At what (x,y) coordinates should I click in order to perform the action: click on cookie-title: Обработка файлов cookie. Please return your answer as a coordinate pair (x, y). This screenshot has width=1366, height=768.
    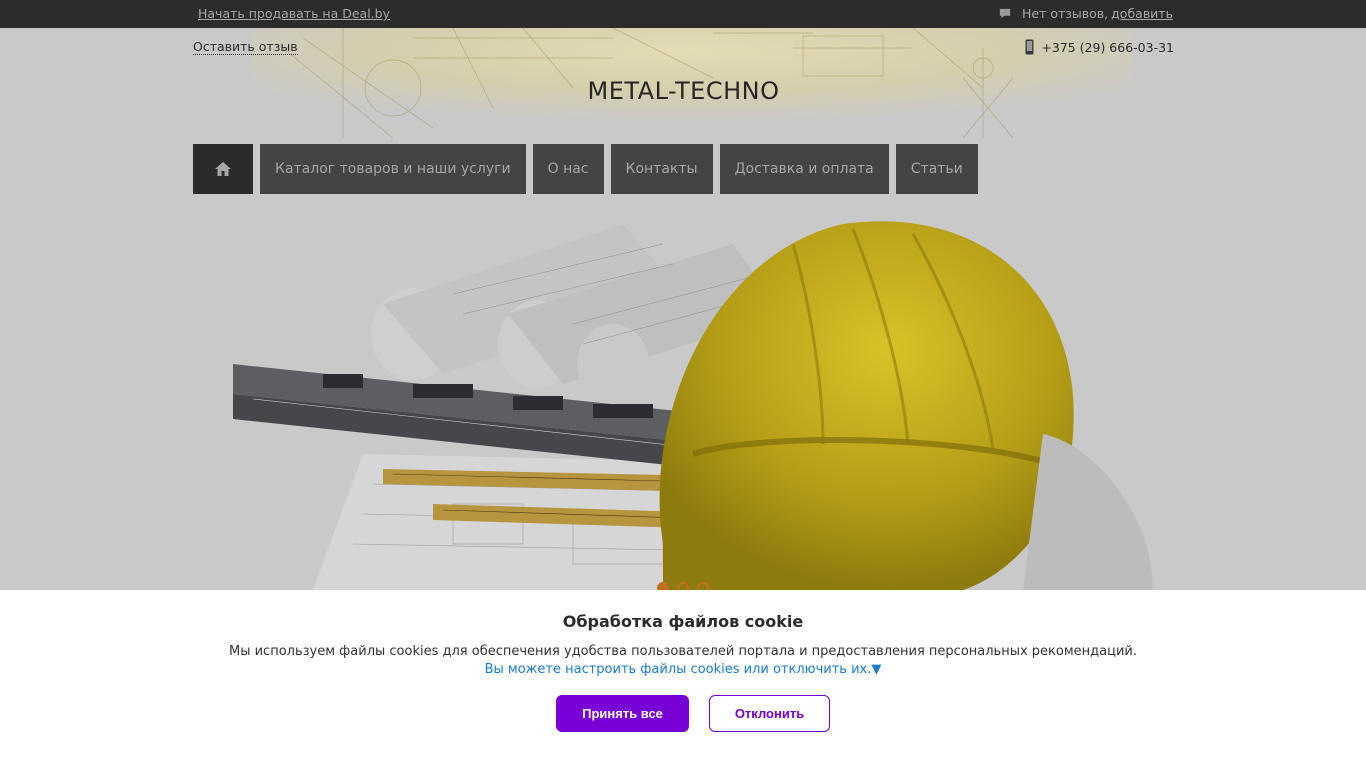
    Looking at the image, I should click on (683, 621).